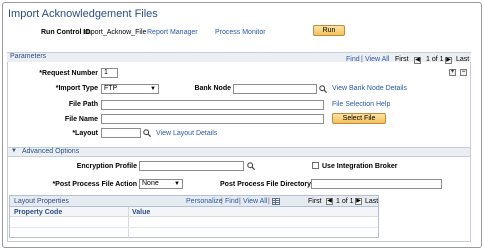  Describe the element at coordinates (76, 88) in the screenshot. I see `import-type-label: *Import Type` at that location.